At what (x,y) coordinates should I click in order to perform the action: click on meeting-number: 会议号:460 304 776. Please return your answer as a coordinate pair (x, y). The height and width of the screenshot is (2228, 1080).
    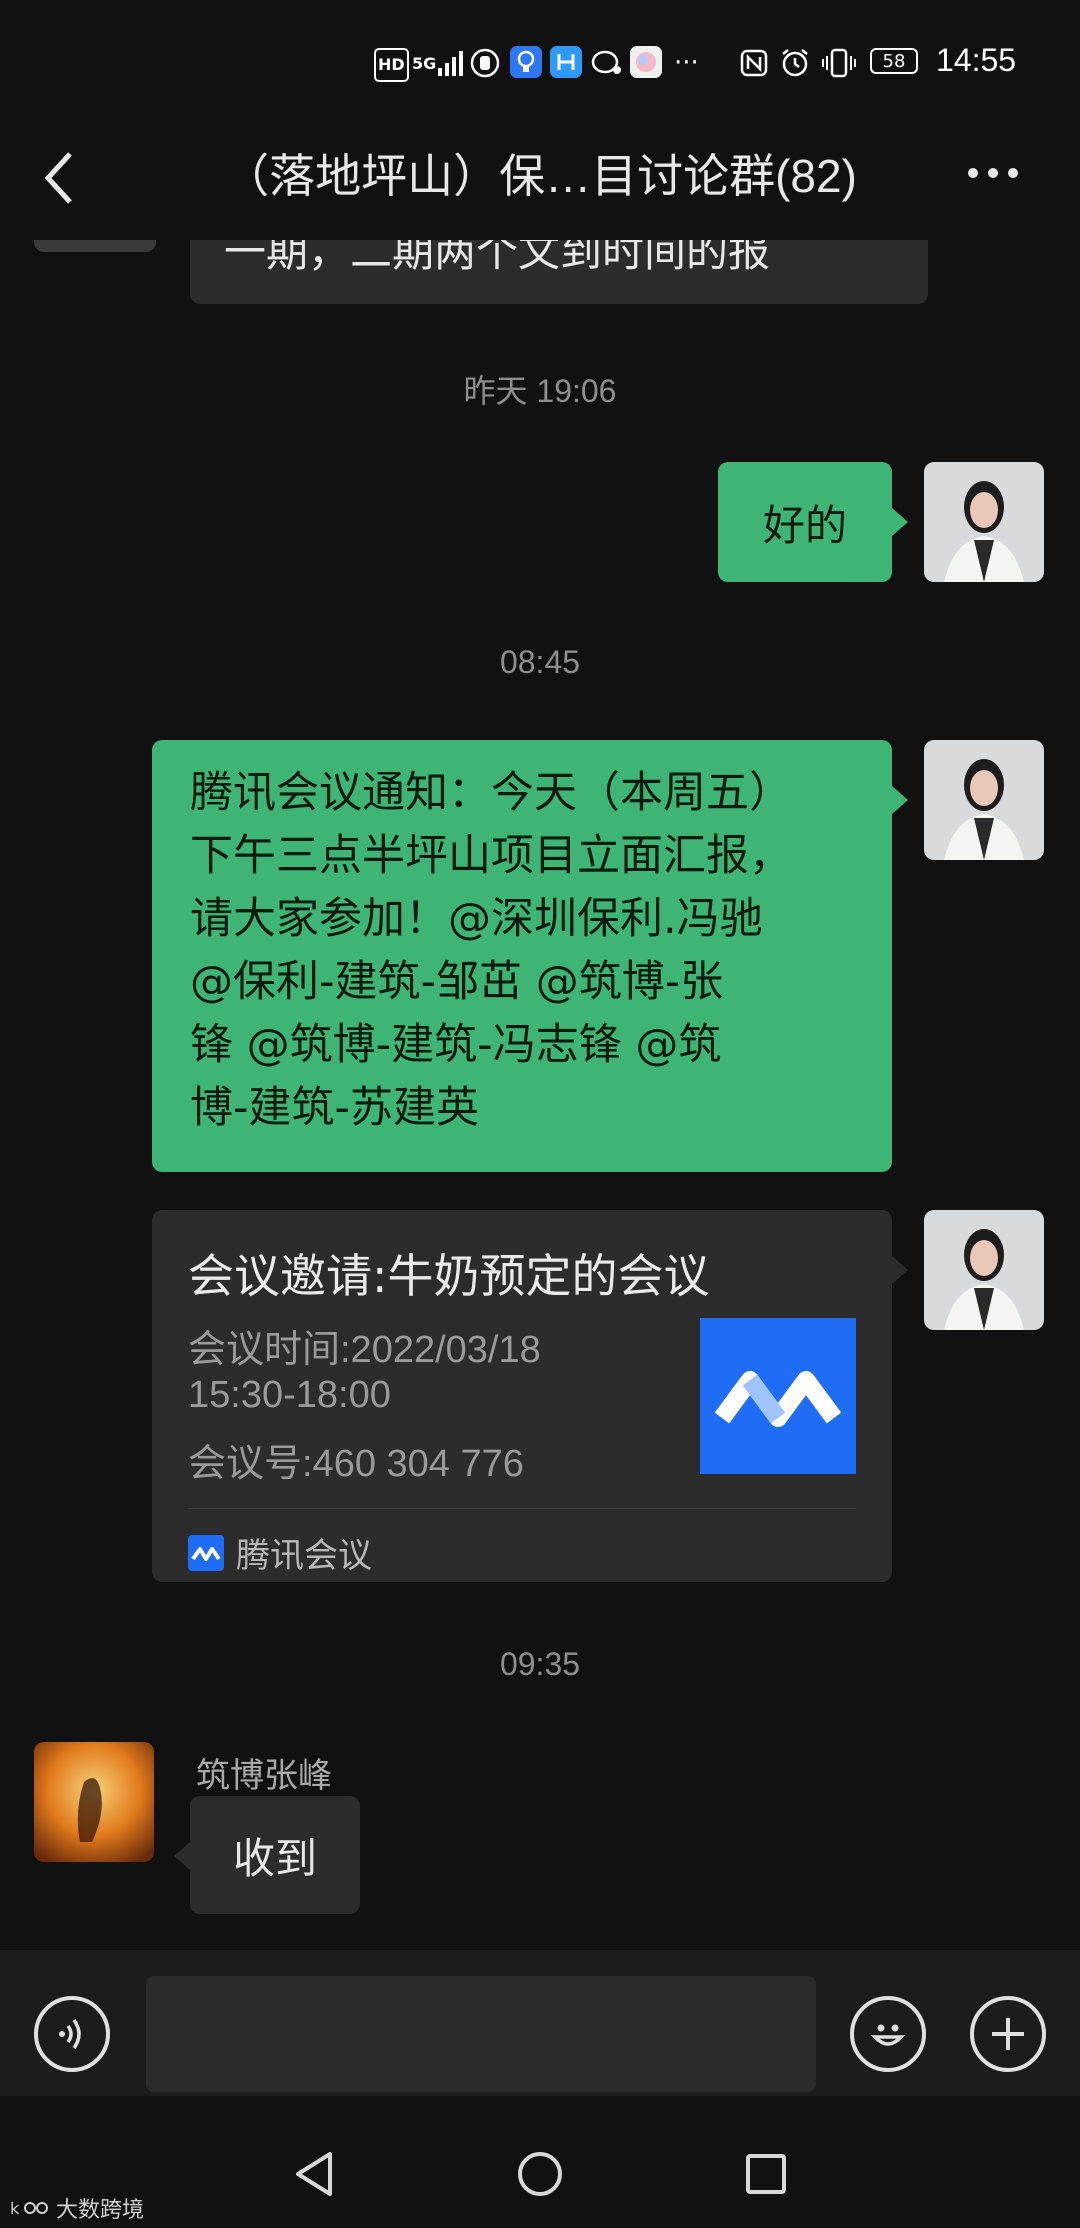
    Looking at the image, I should click on (356, 1464).